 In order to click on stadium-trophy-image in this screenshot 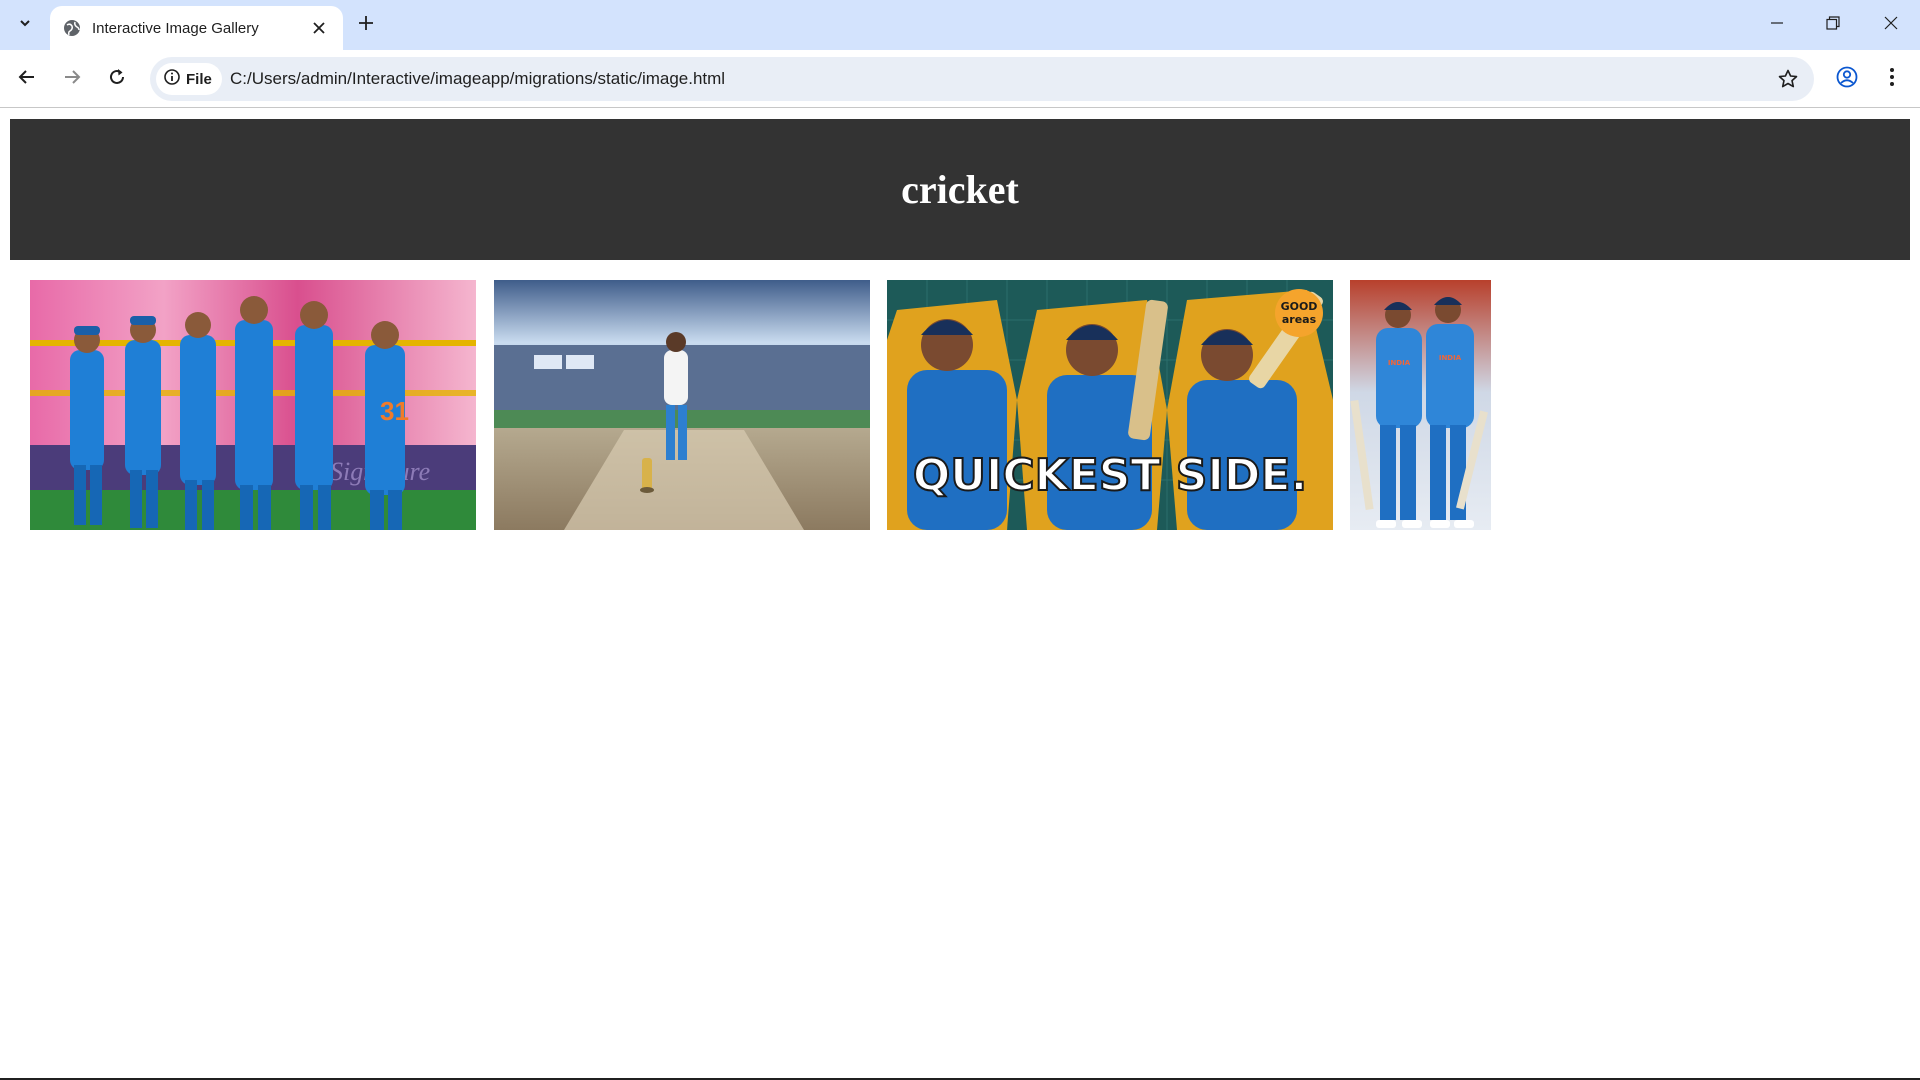, I will do `click(682, 405)`.